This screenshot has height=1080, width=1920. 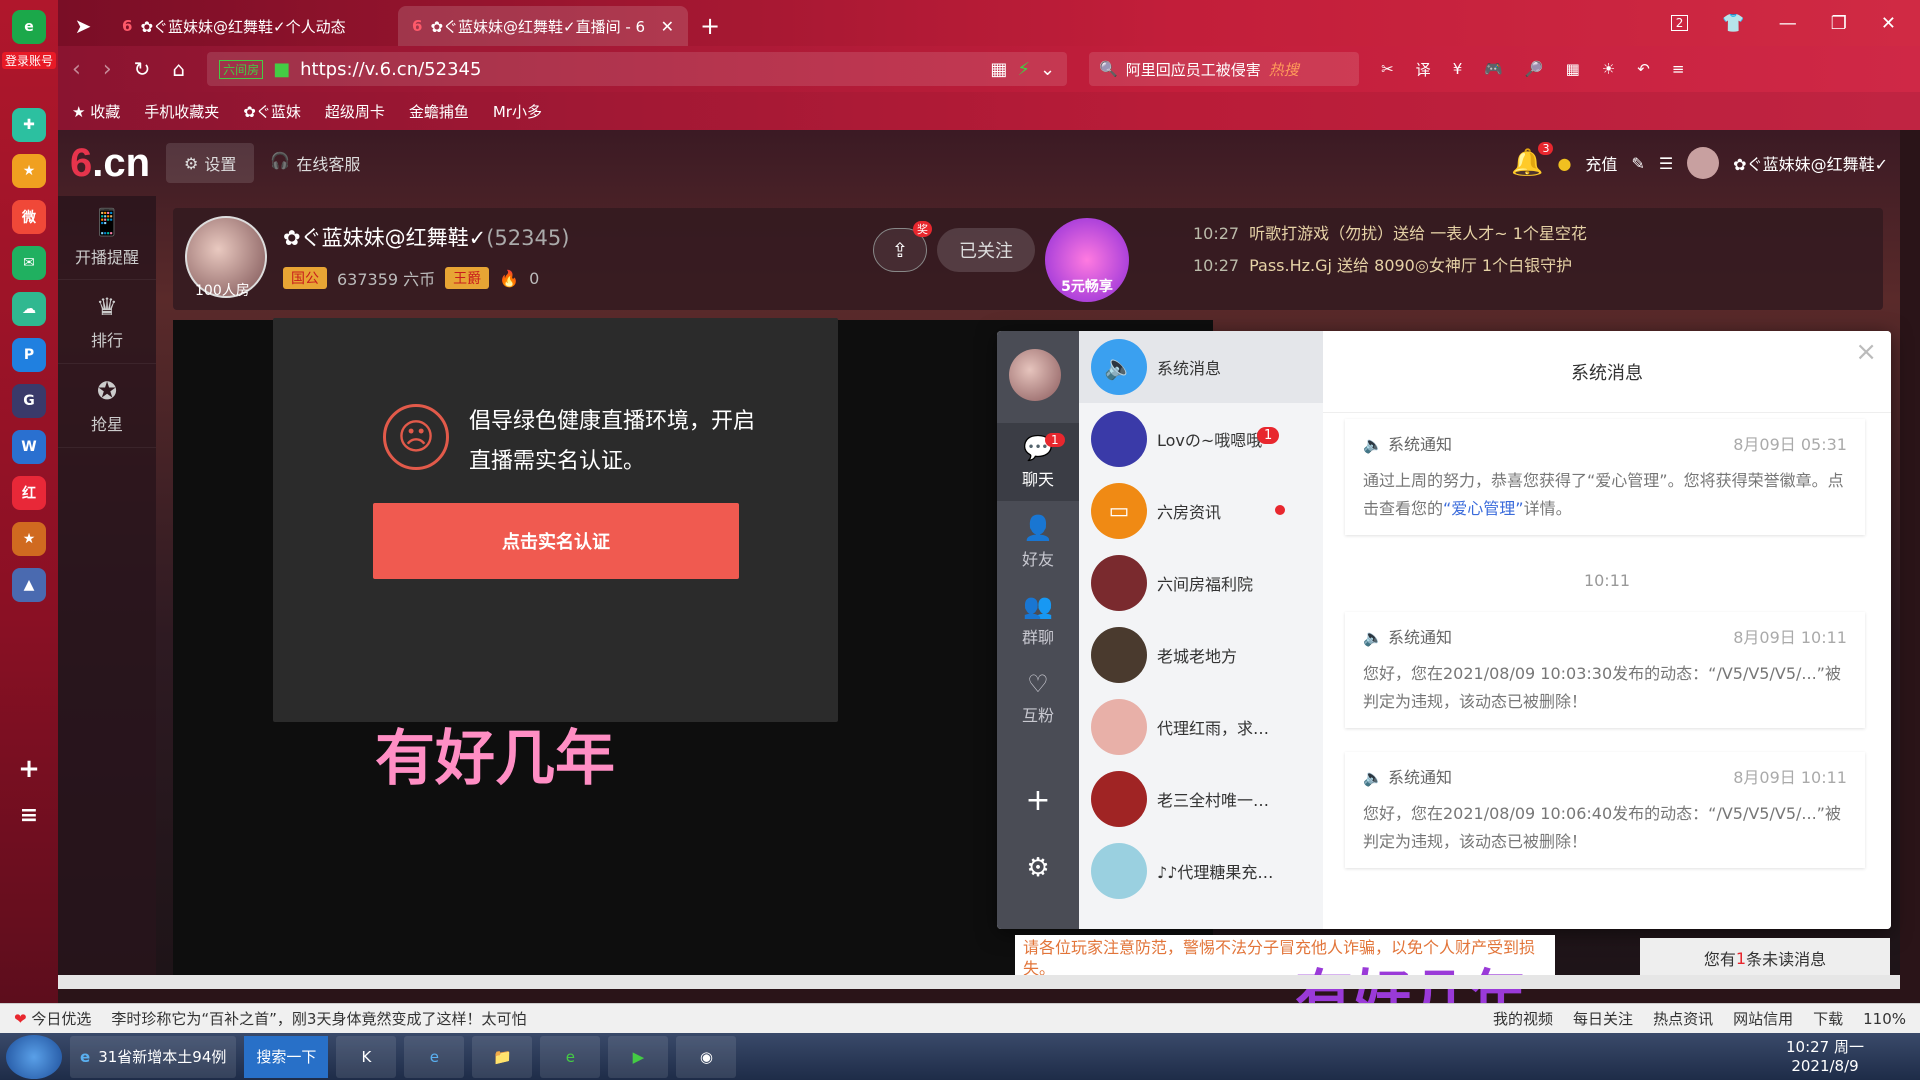 I want to click on bookmark-weekly: 超级周卡, so click(x=355, y=111).